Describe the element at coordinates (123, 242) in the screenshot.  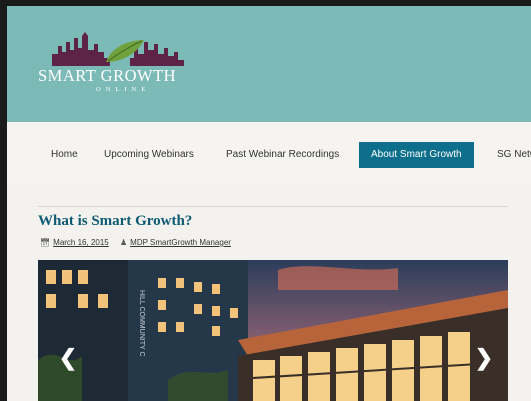
I see `user-icon: ♟` at that location.